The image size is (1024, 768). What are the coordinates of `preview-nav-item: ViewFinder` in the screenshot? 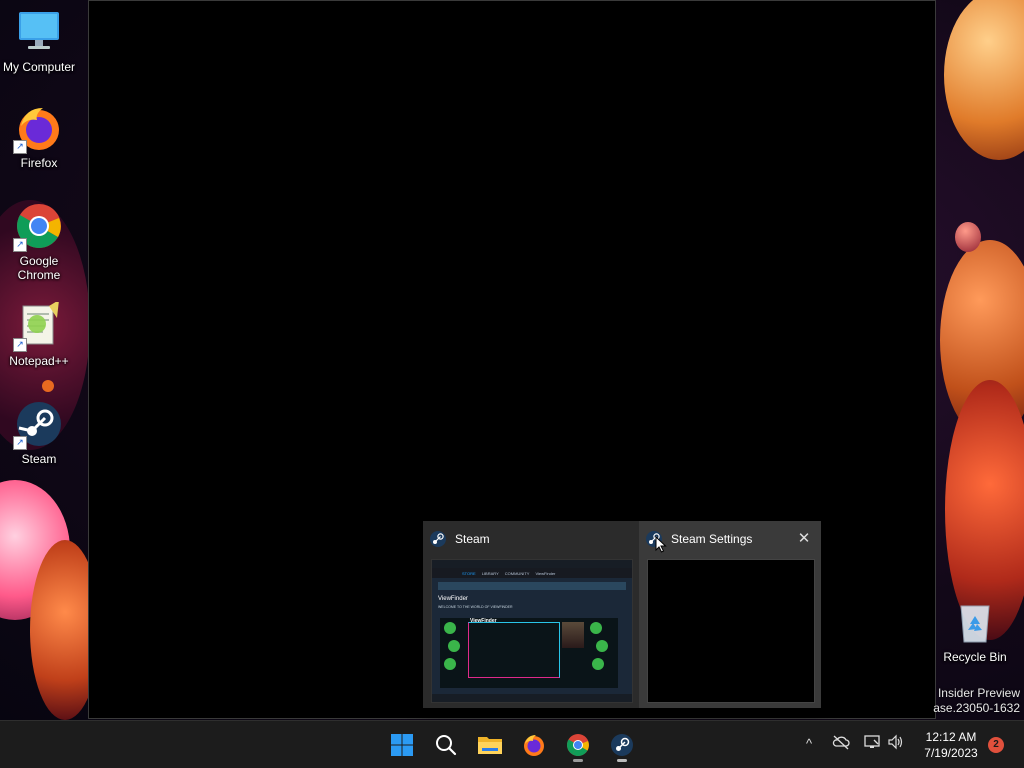 It's located at (545, 573).